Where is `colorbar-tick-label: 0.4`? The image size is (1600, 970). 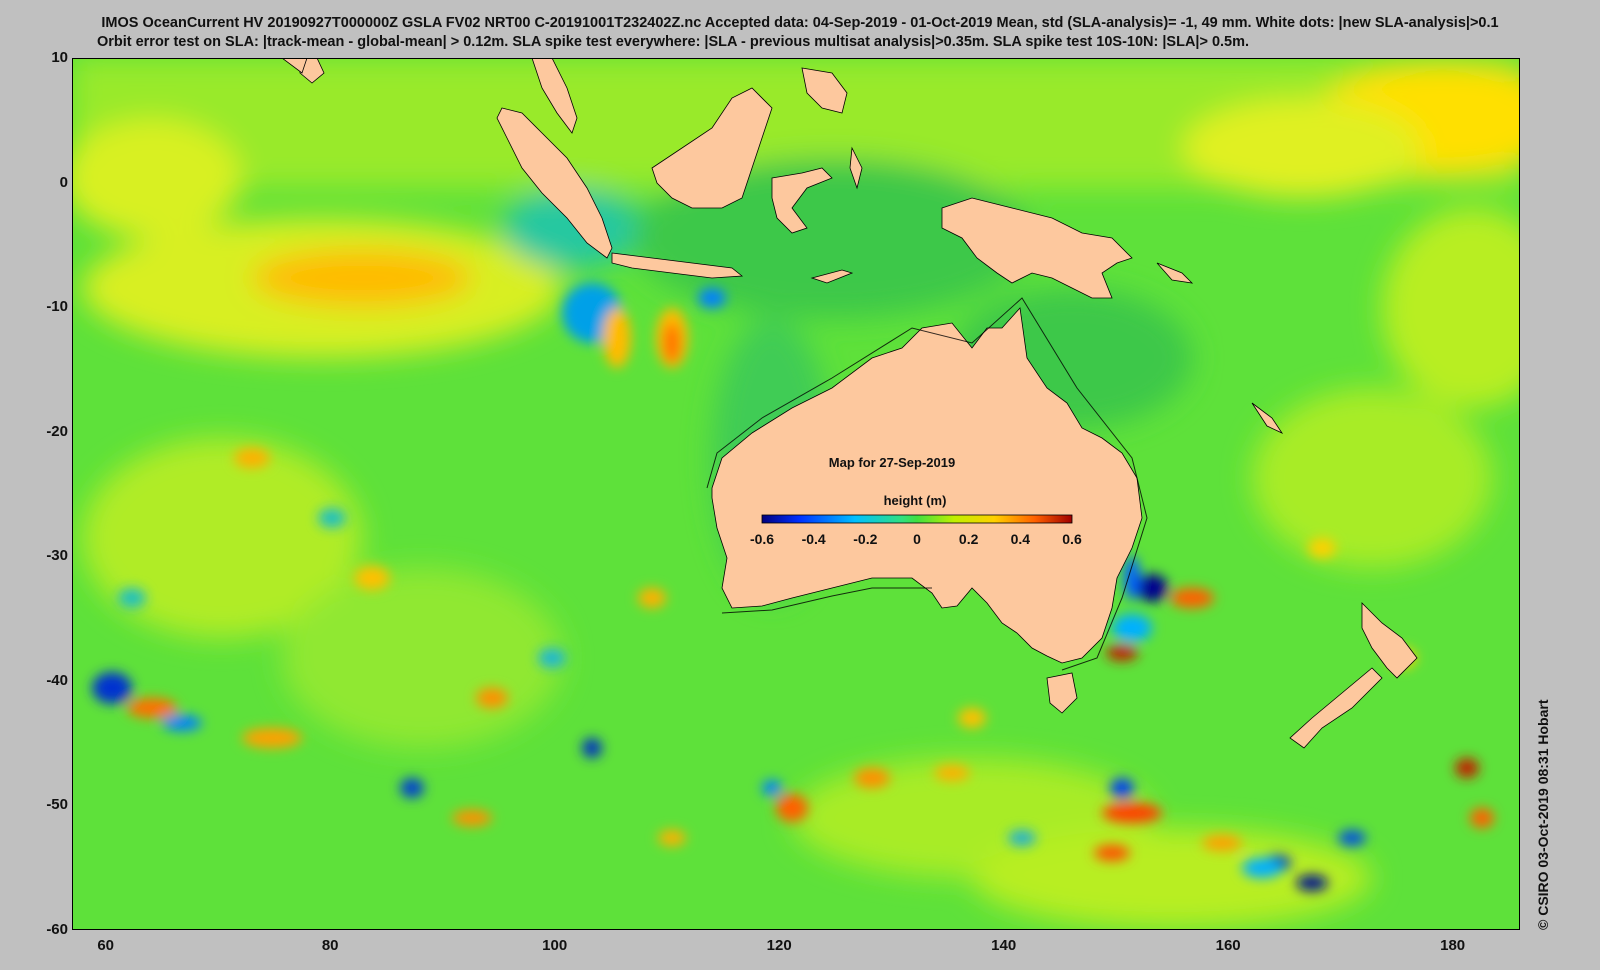 colorbar-tick-label: 0.4 is located at coordinates (1021, 539).